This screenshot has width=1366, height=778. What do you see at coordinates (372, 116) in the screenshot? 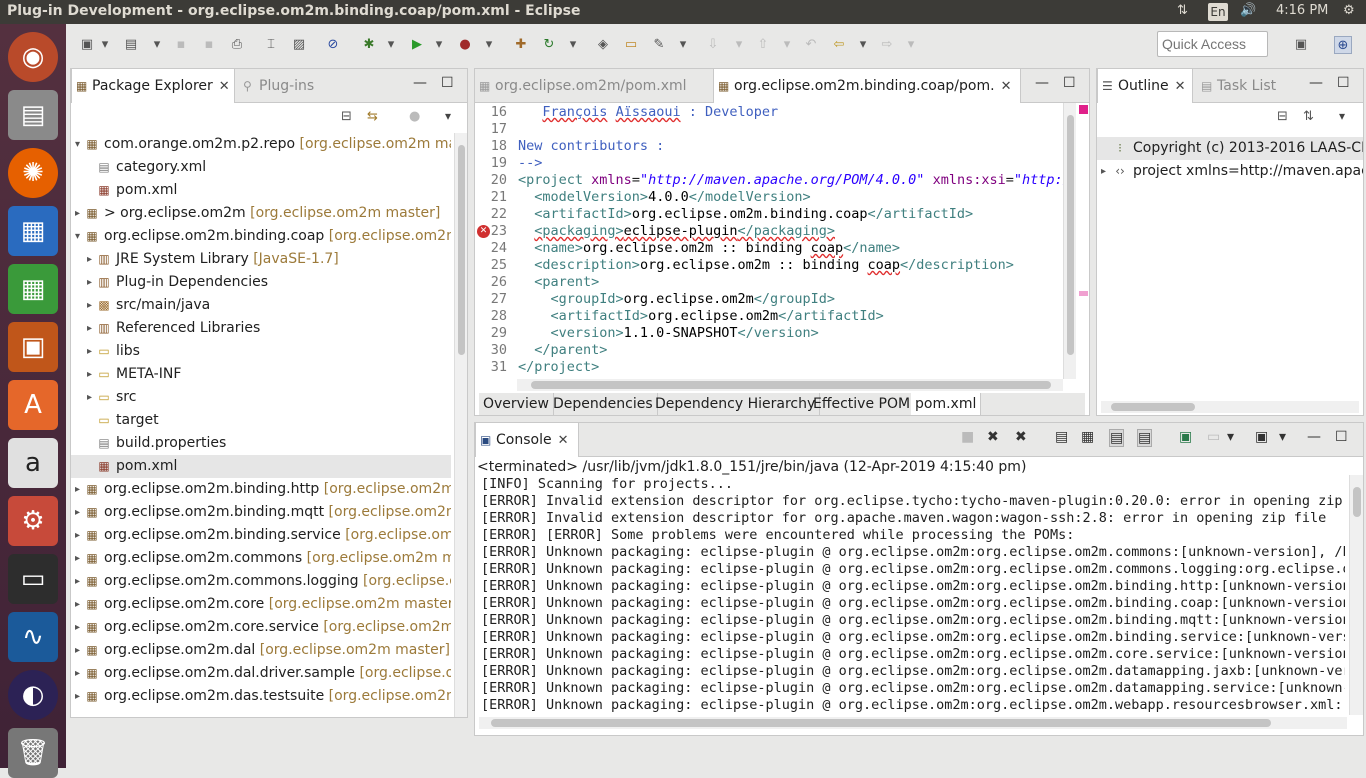
I see `link-with-editor-icon: ⇆` at bounding box center [372, 116].